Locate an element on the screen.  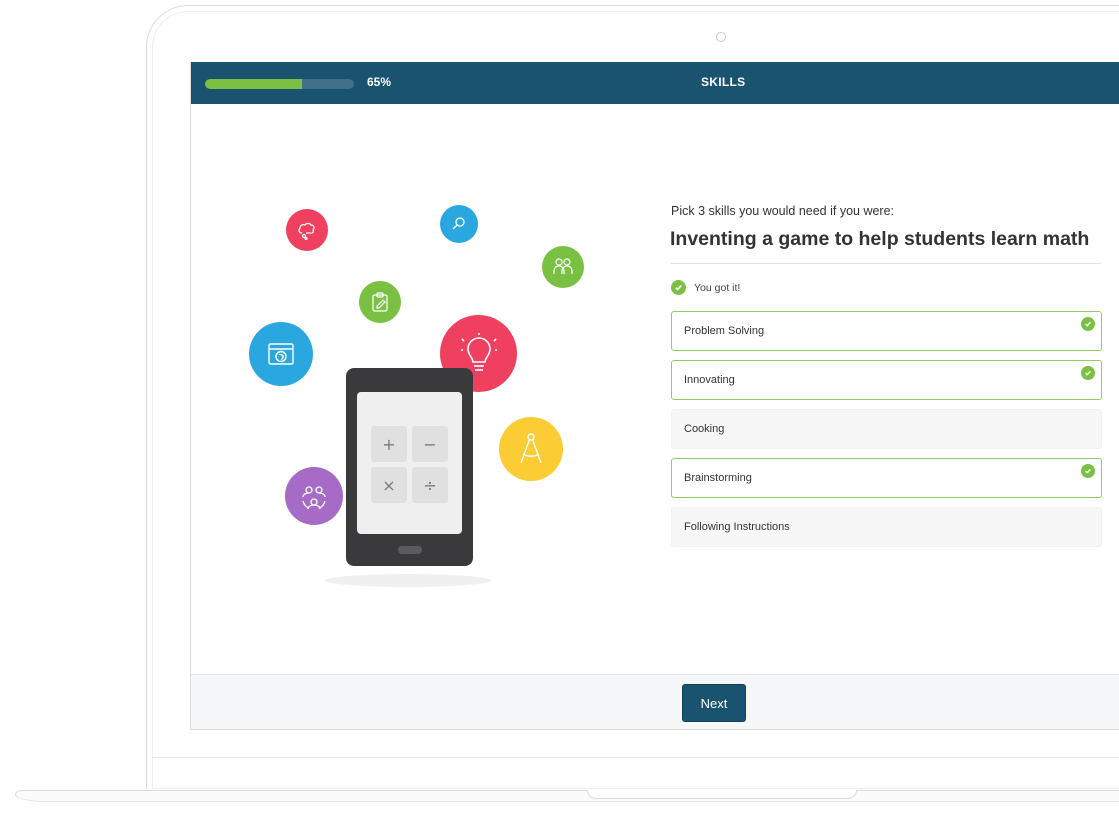
laptop-base-notch is located at coordinates (722, 794).